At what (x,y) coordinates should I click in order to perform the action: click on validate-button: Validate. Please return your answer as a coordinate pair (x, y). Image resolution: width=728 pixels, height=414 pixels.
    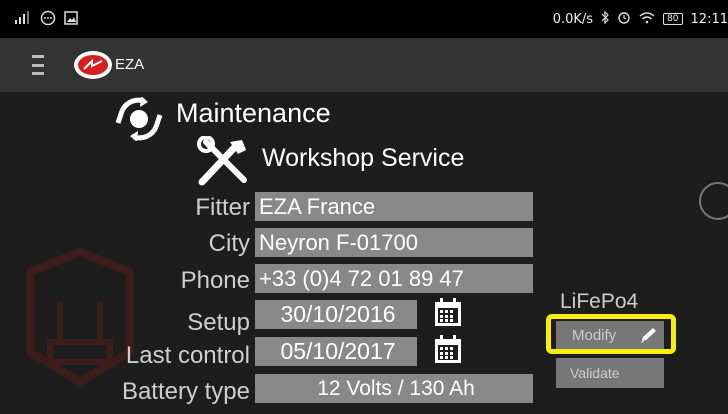
    Looking at the image, I should click on (610, 373).